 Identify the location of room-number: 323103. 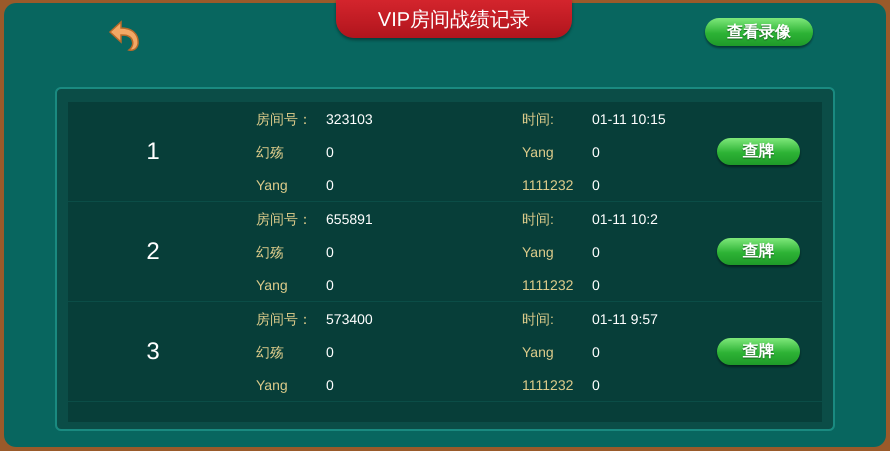
(350, 119).